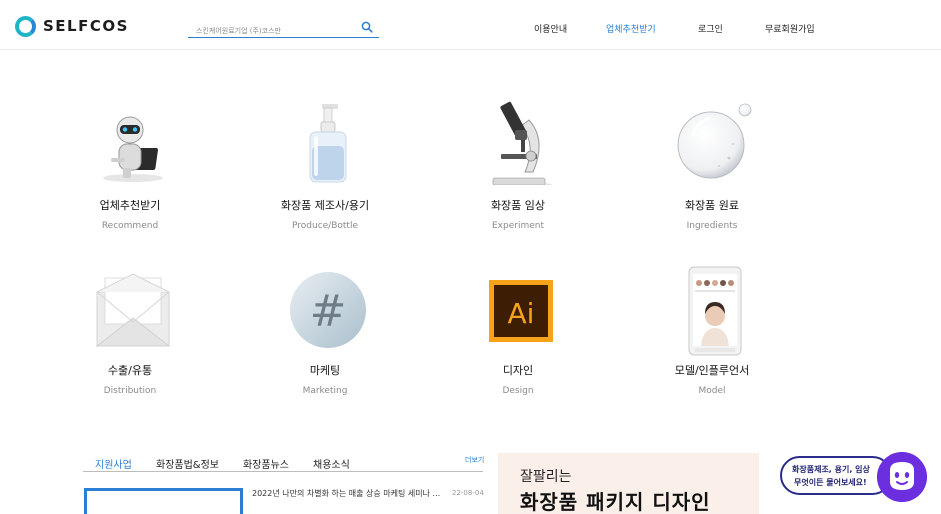 The height and width of the screenshot is (514, 941). What do you see at coordinates (615, 502) in the screenshot?
I see `banner-title: 화장품 패키지 디자인` at bounding box center [615, 502].